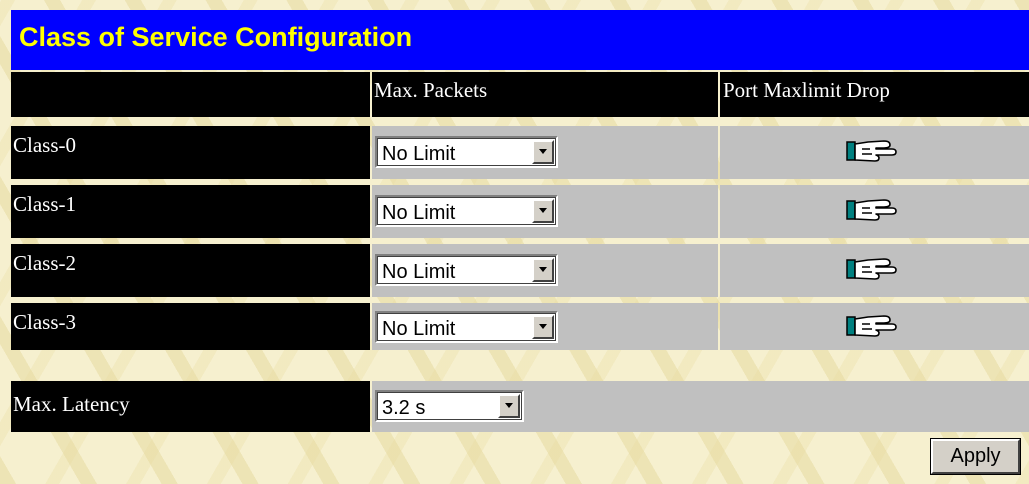 This screenshot has width=1029, height=484. Describe the element at coordinates (520, 40) in the screenshot. I see `title-bar: Class of Service Configuration` at that location.